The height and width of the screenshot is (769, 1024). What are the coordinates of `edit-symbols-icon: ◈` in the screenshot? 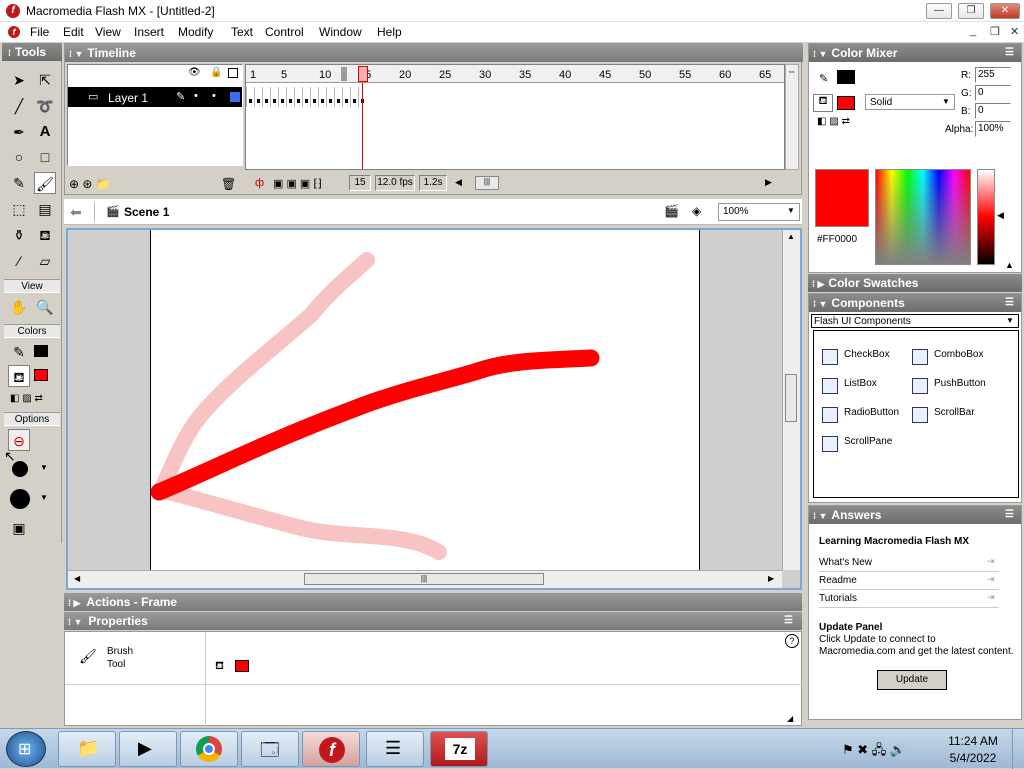 It's located at (696, 211).